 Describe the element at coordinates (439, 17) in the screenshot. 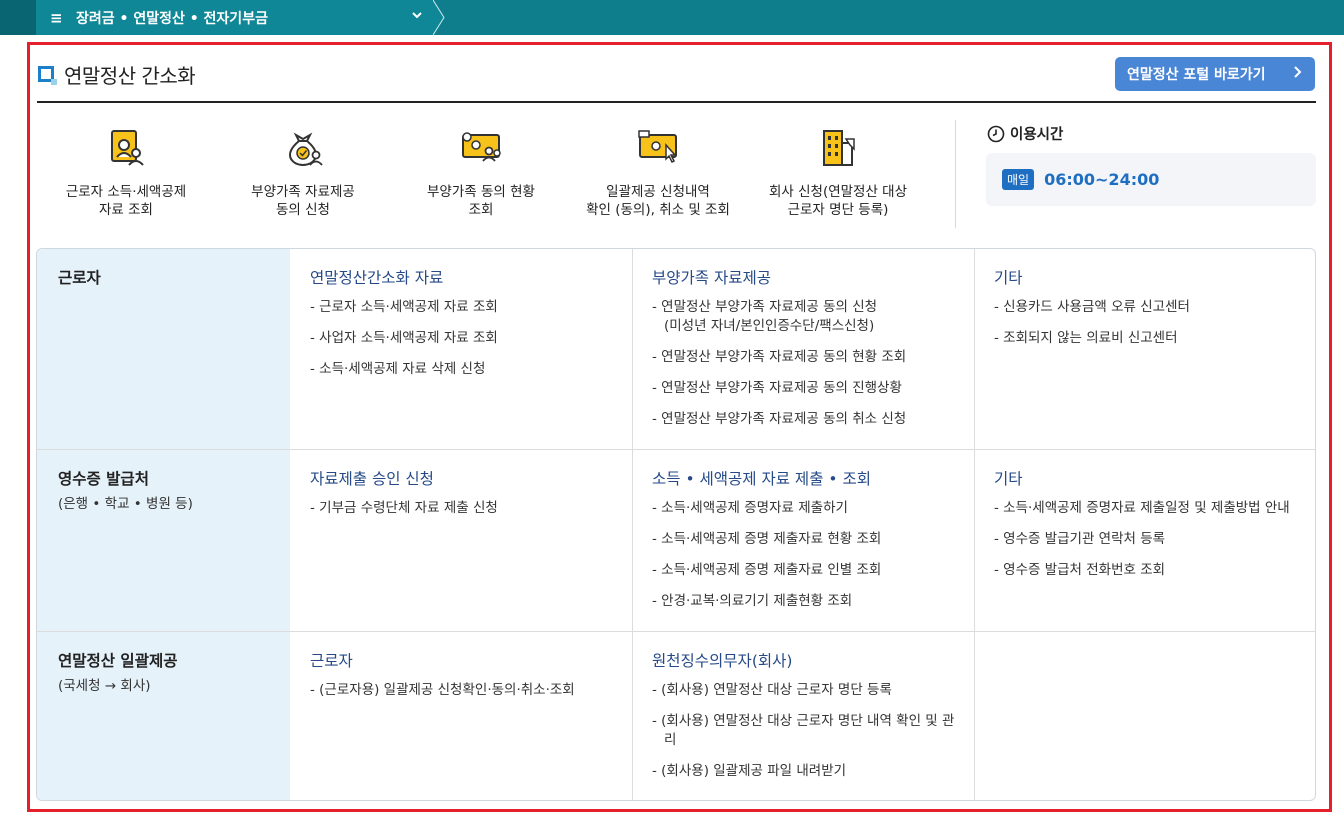

I see `breadcrumb-arrow-outline` at that location.